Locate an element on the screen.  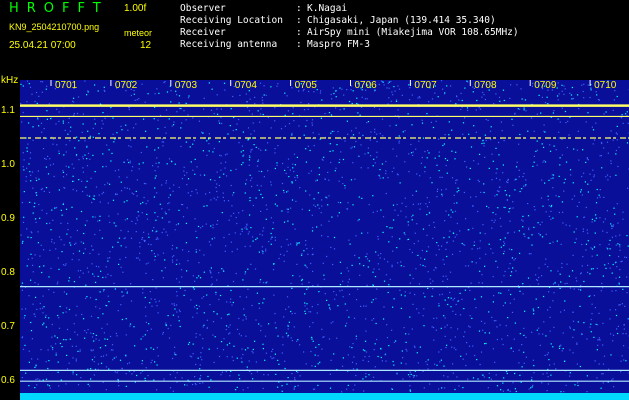
y-tick-label: 1.0 is located at coordinates (8, 165).